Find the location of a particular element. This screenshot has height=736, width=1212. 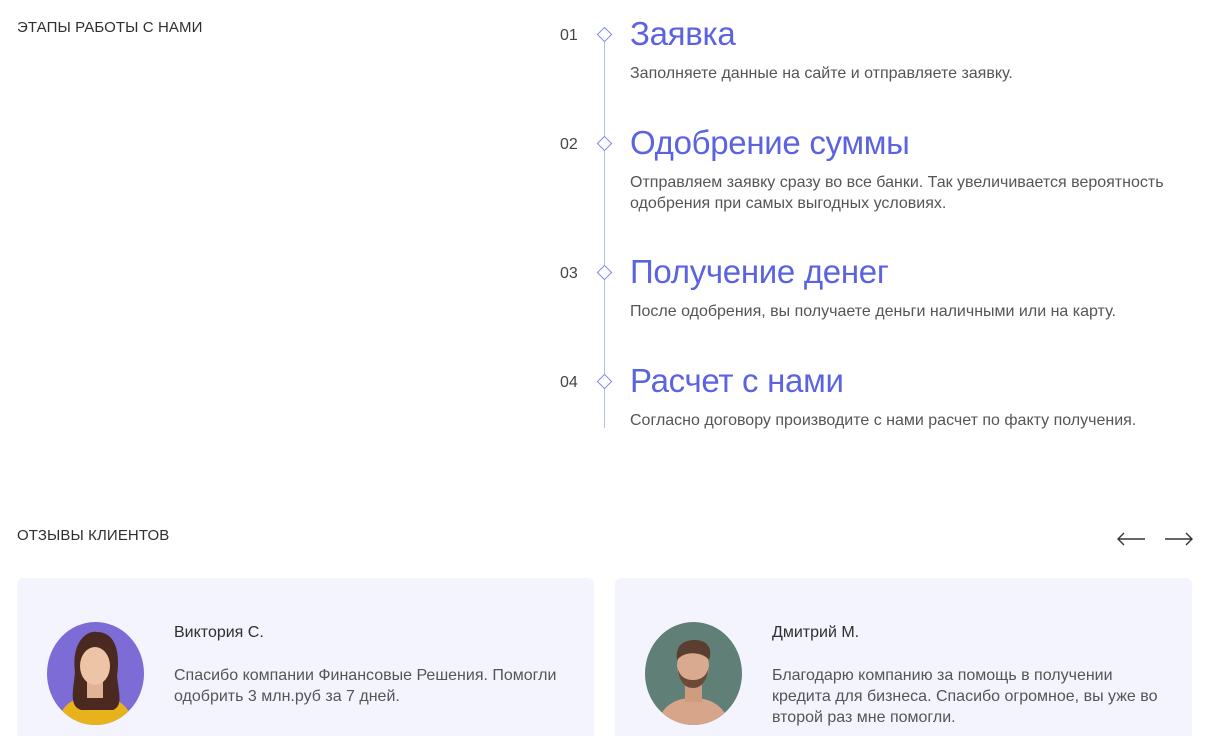

arrow-left-icon is located at coordinates (1131, 539).